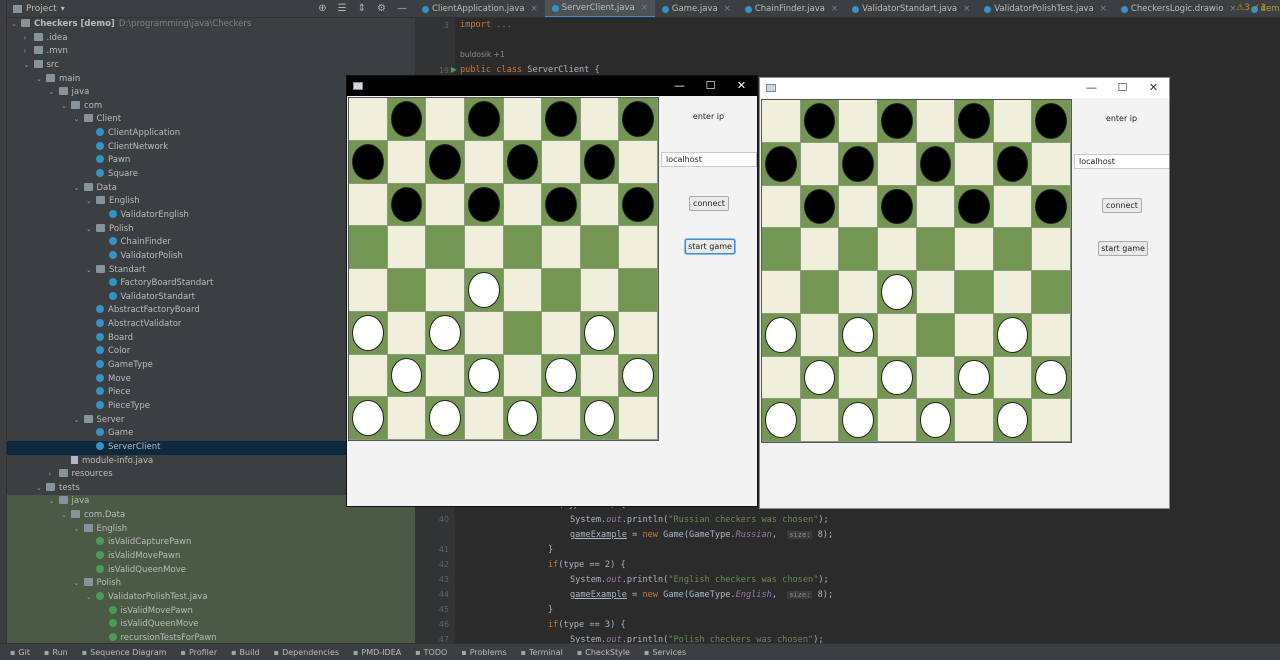  What do you see at coordinates (211, 570) in the screenshot?
I see `tree-item: isValidQueenMove` at bounding box center [211, 570].